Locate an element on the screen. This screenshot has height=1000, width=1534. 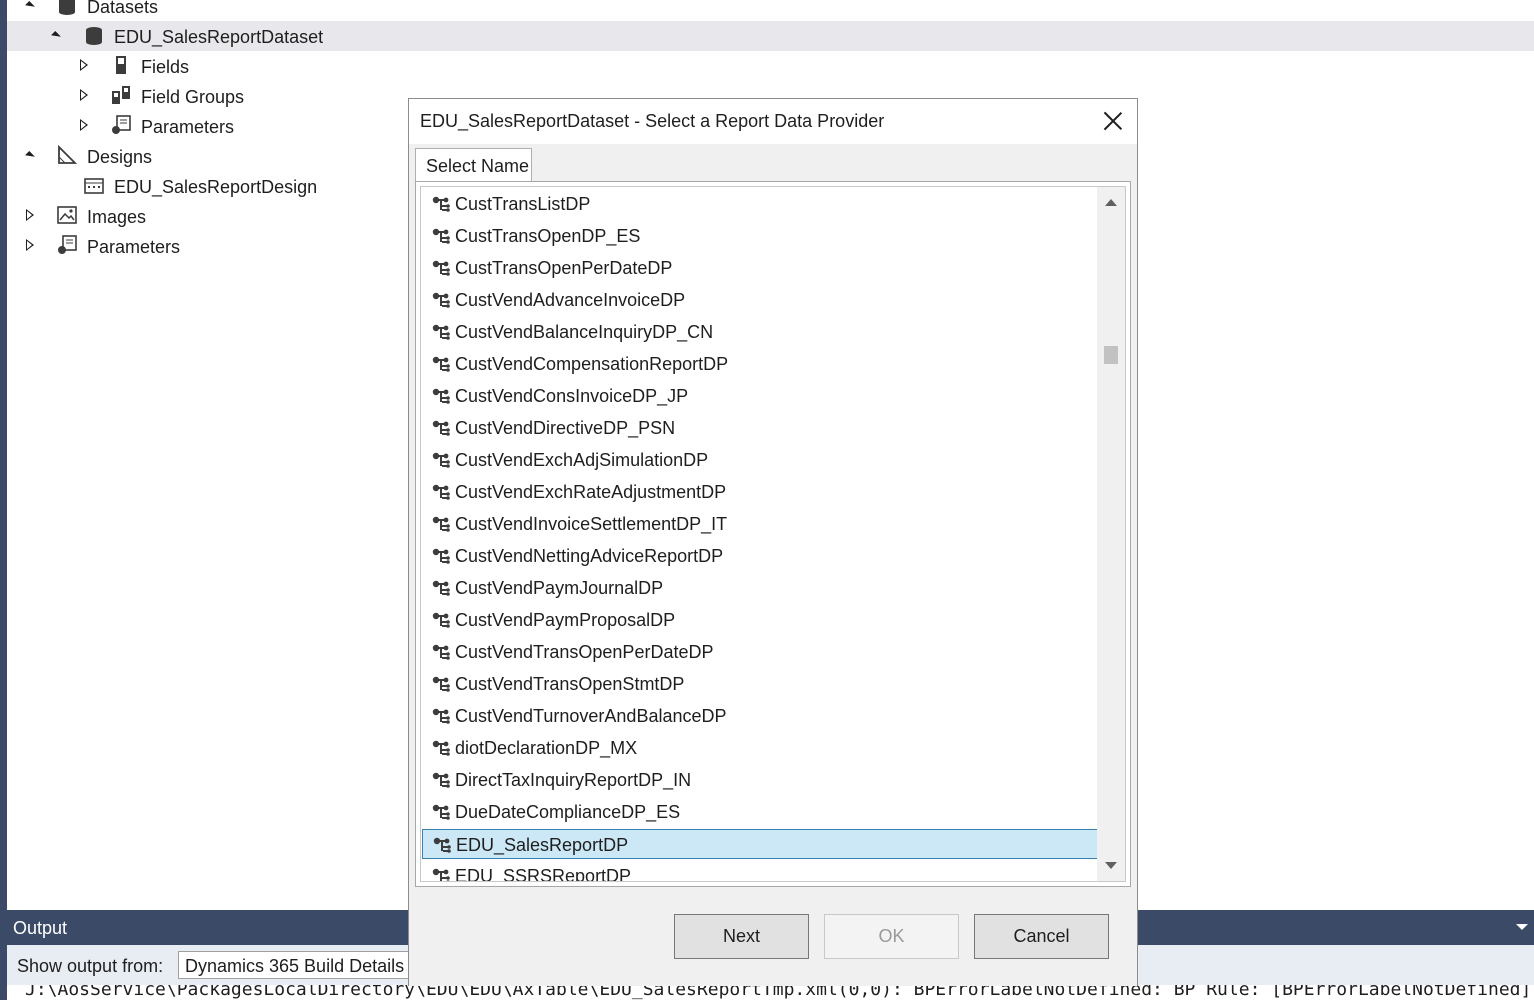
list-item-label: CustVendPaymJournalDP is located at coordinates (559, 588).